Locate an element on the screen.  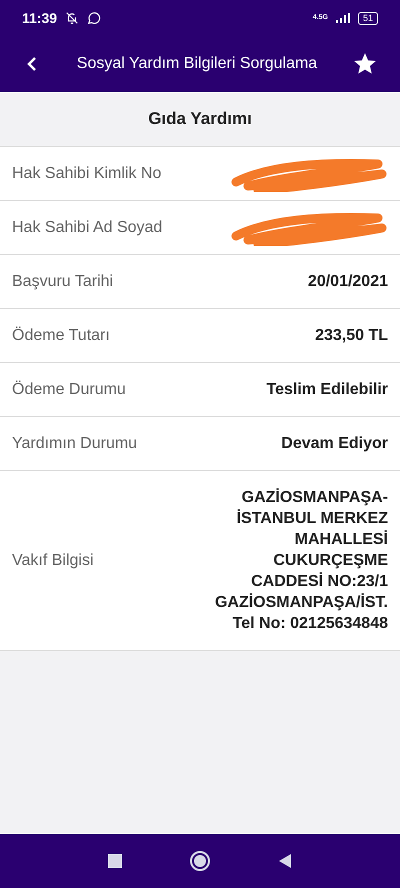
field-label: Yardımın Durumu is located at coordinates (75, 444).